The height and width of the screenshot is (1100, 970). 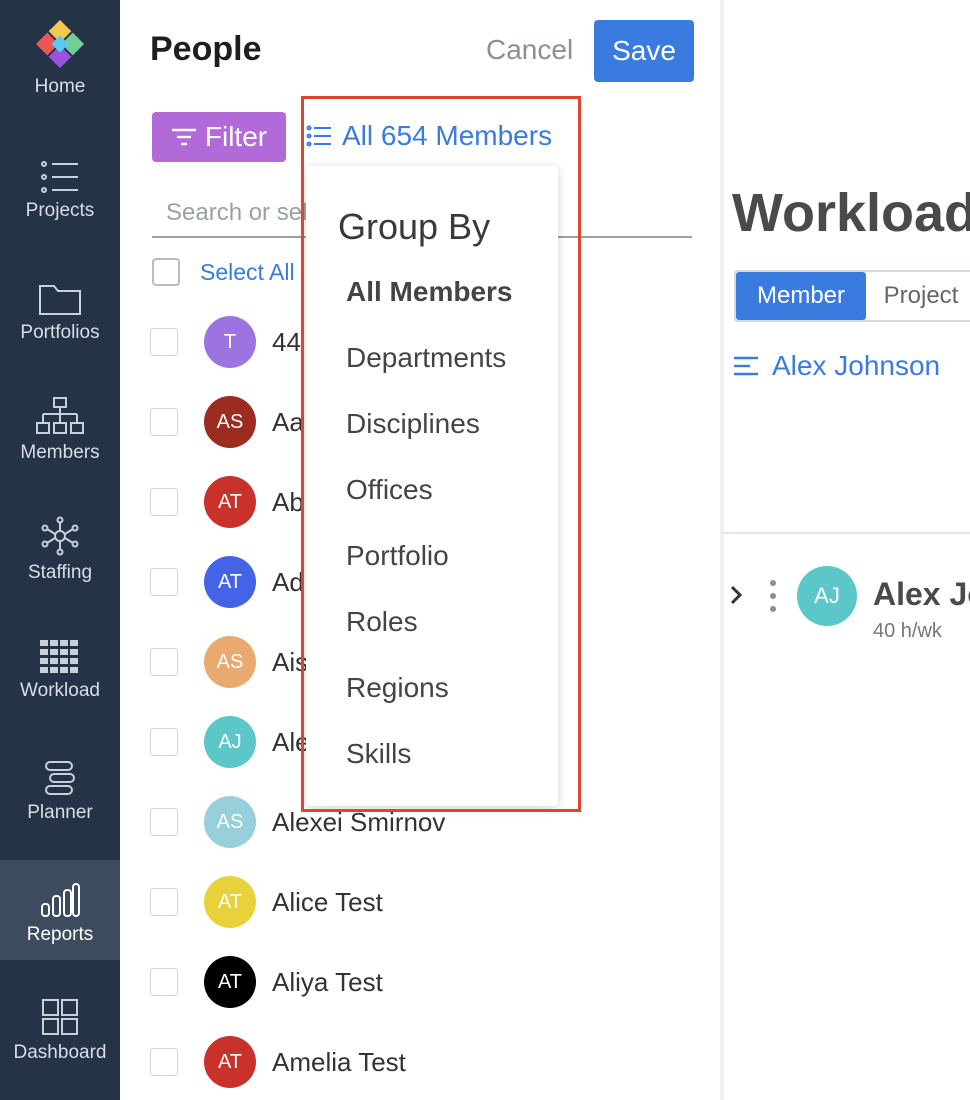 I want to click on dropdown-option-skills: Skills, so click(x=378, y=754).